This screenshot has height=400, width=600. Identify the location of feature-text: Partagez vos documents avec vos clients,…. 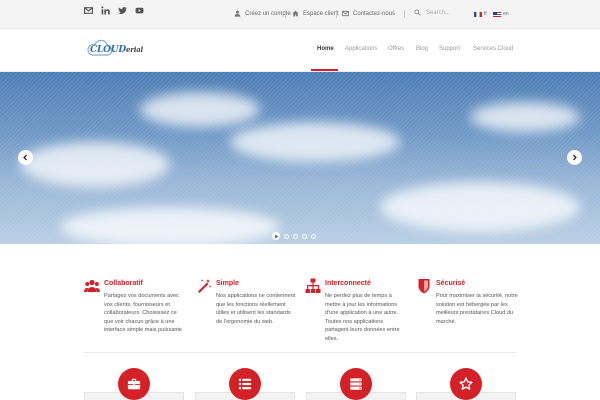
(143, 313).